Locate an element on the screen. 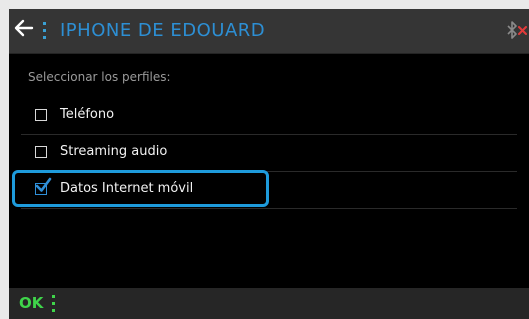 The width and height of the screenshot is (529, 319). bluetooth-disconnected-icon is located at coordinates (517, 30).